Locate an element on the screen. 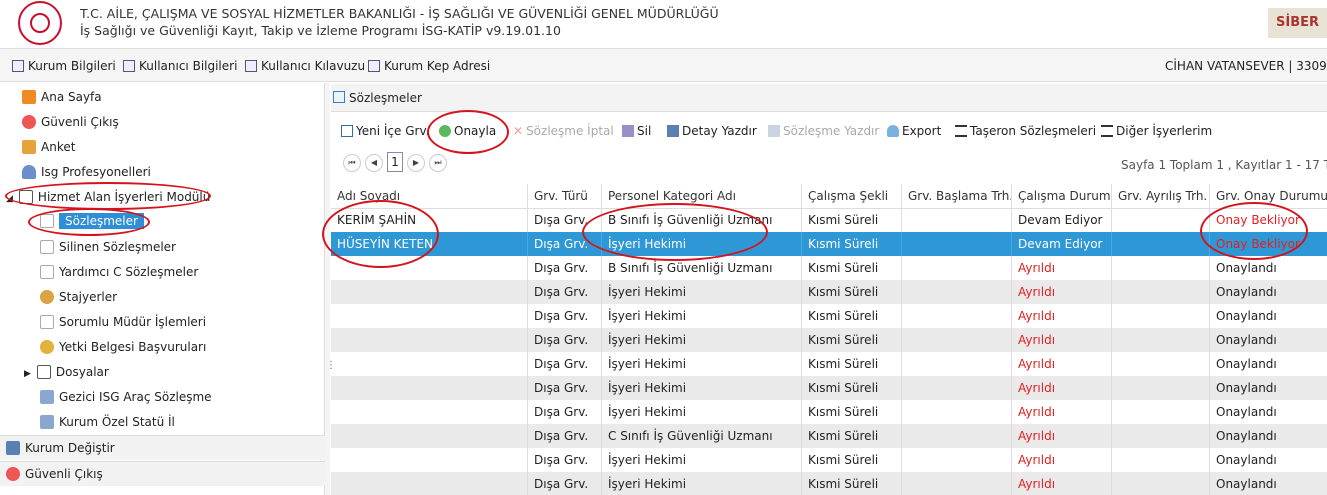 The height and width of the screenshot is (495, 1327). sidebar-kurum-degistir: Kurum Değiştir is located at coordinates (162, 447).